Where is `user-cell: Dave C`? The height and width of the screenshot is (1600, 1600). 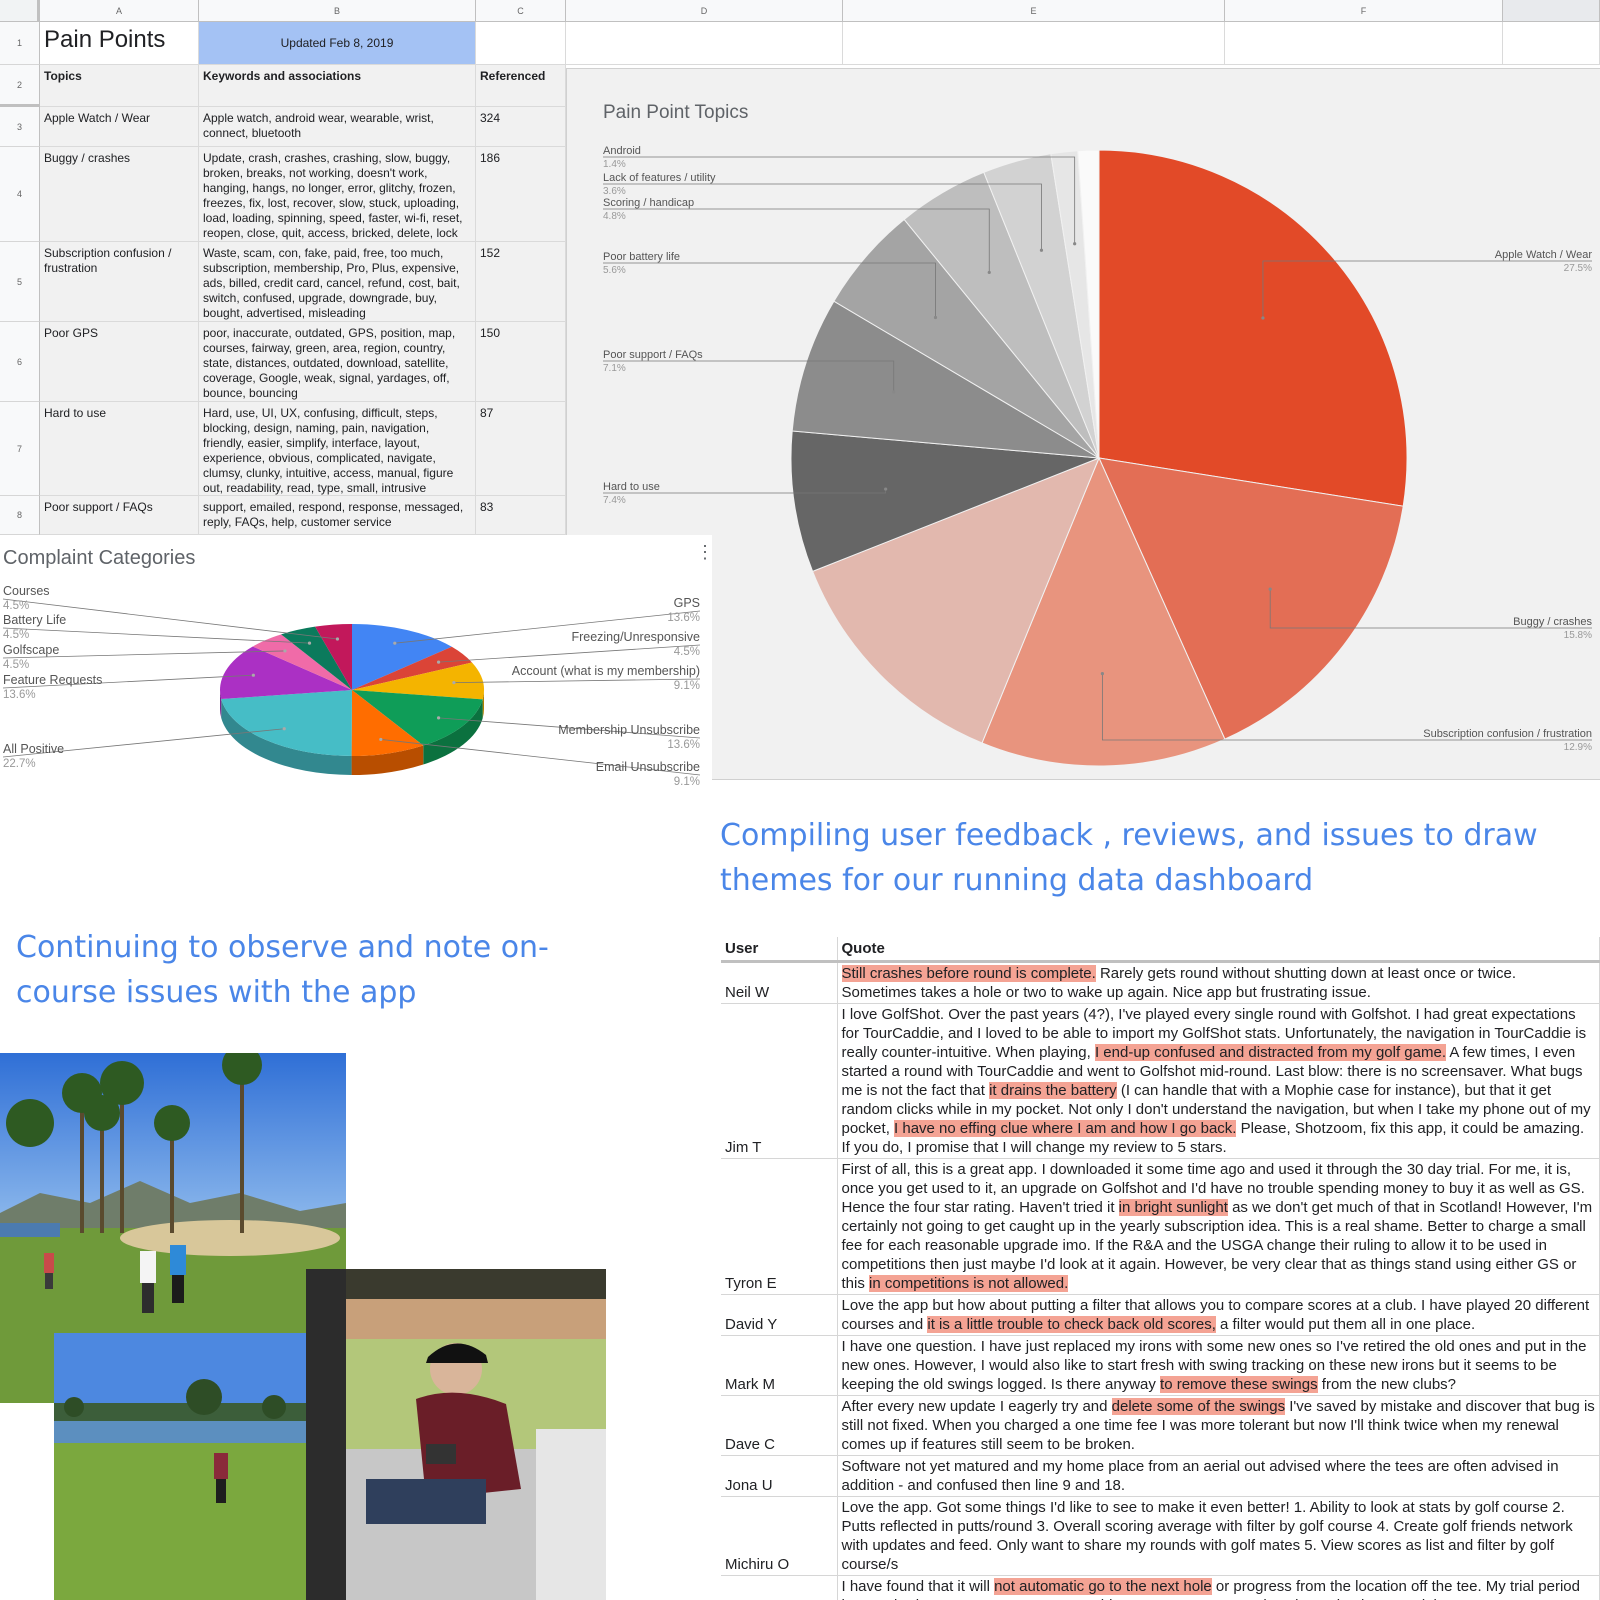 user-cell: Dave C is located at coordinates (779, 1425).